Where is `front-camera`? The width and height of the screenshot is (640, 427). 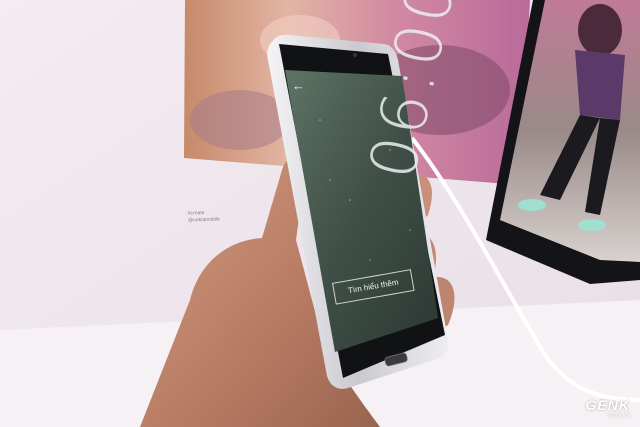
front-camera is located at coordinates (355, 55).